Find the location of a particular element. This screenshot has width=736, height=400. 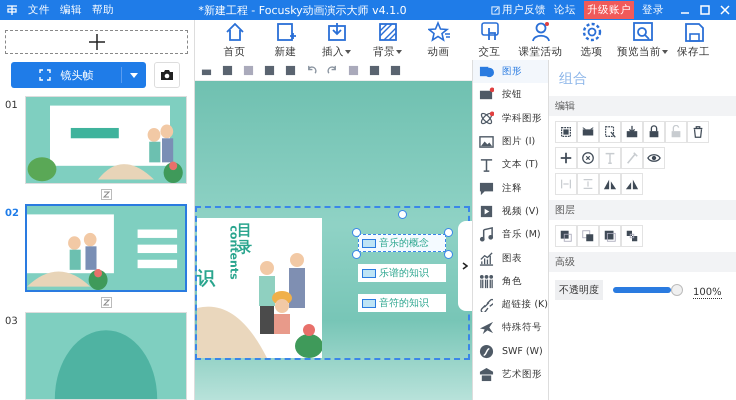

rotate-handle is located at coordinates (402, 214).